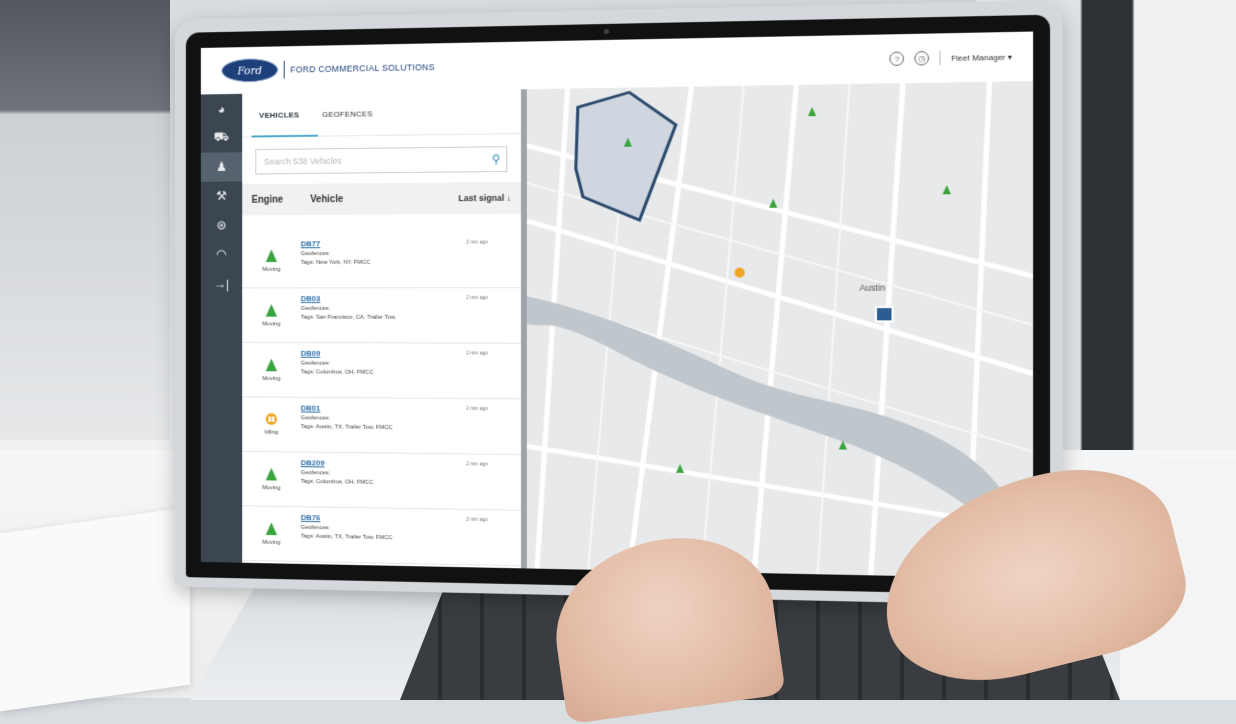 This screenshot has width=1236, height=724. I want to click on car-icon: ⛟, so click(221, 136).